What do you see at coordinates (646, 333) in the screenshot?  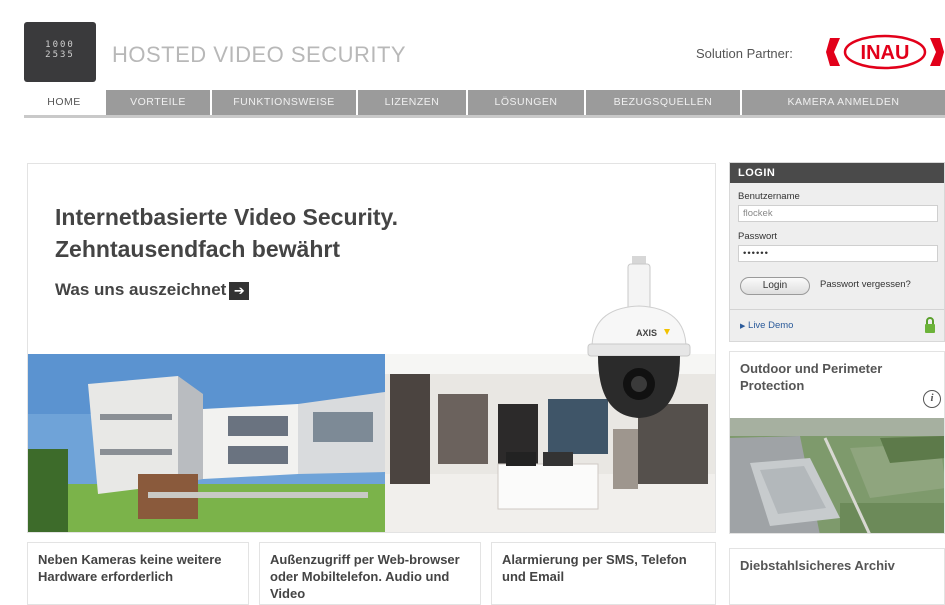 I see `camera-brand-label: AXIS` at bounding box center [646, 333].